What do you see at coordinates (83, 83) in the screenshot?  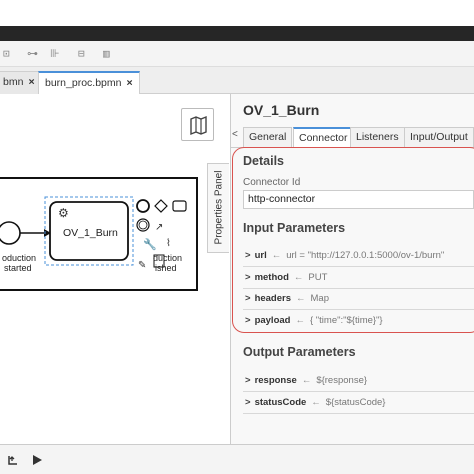 I see `file-tab-label: burn_proc.bpmn` at bounding box center [83, 83].